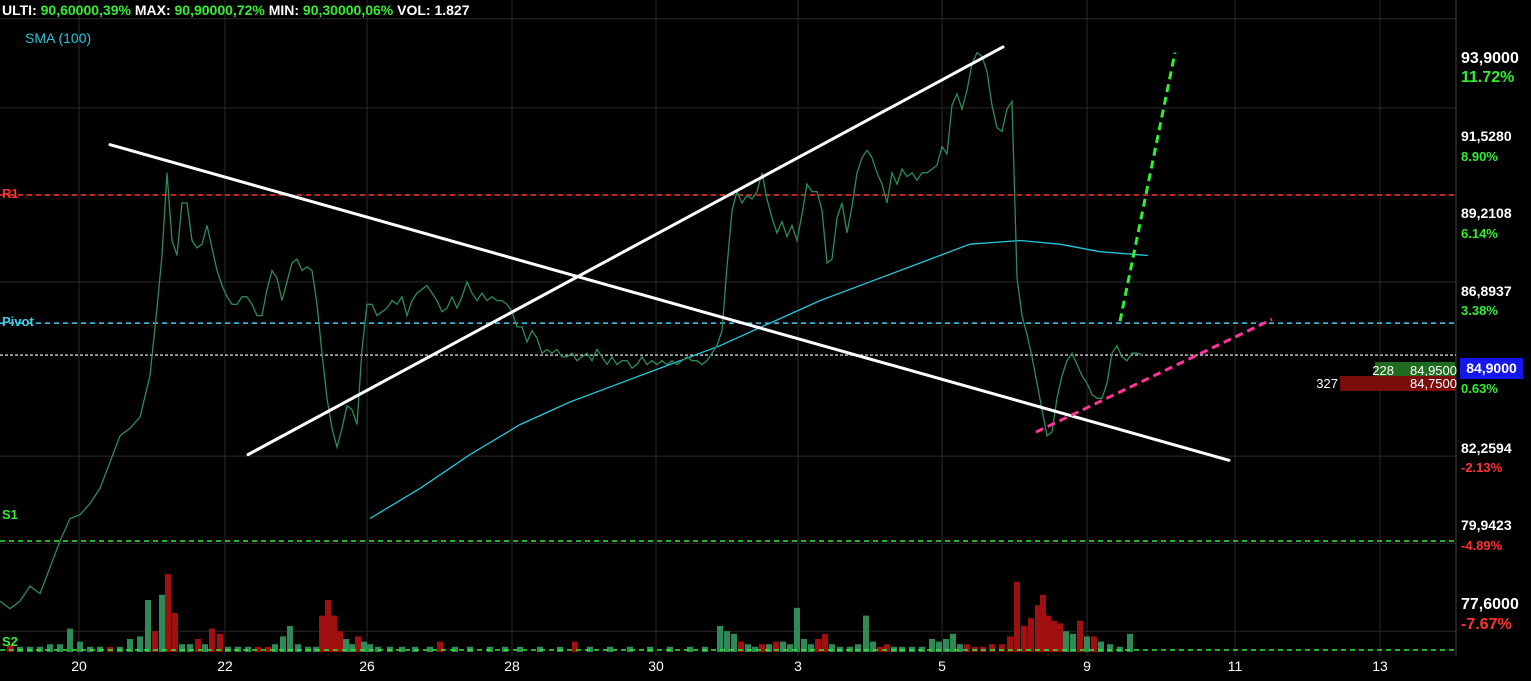  Describe the element at coordinates (1490, 58) in the screenshot. I see `price-axis-label: 93,9000` at that location.